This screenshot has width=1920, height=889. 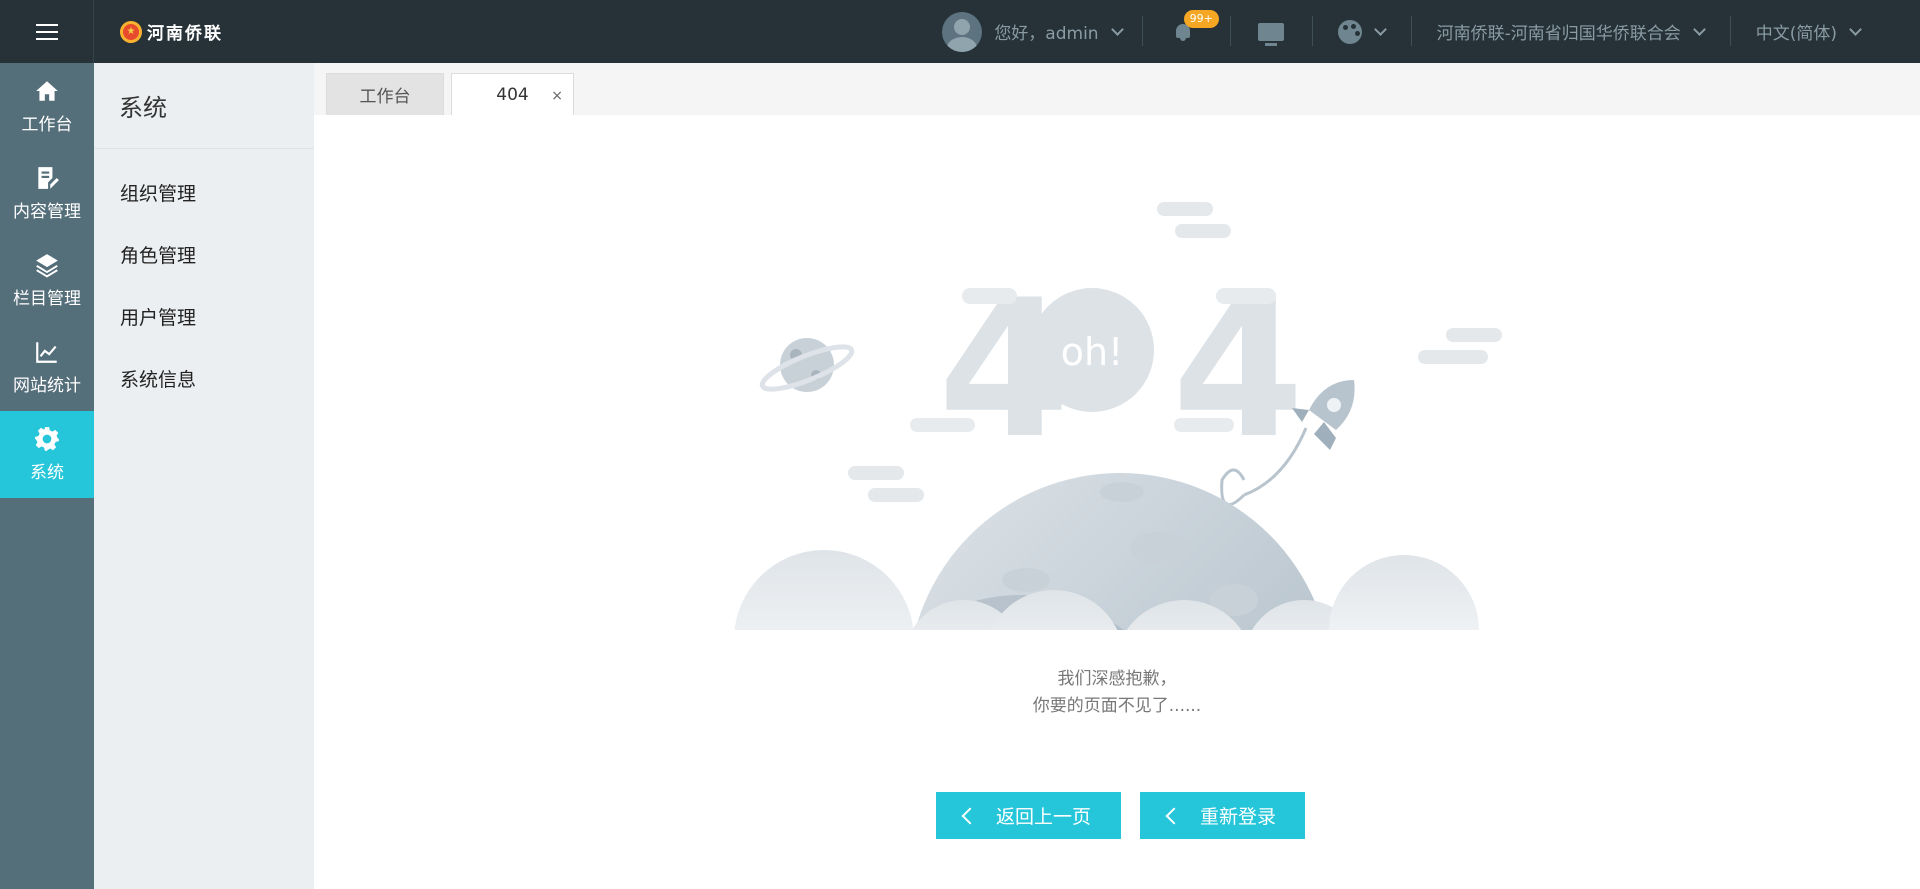 I want to click on subnav-item-roles: 角色管理, so click(x=204, y=254).